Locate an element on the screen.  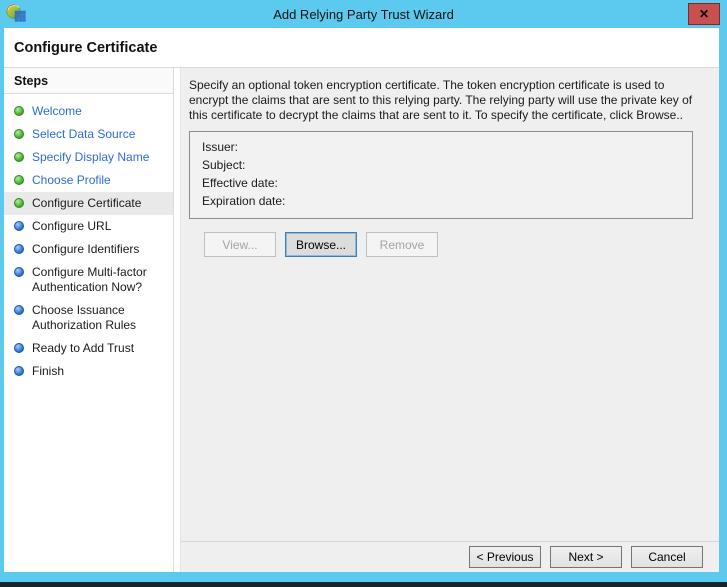
window-title: Add Relying Party Trust Wizard is located at coordinates (363, 14).